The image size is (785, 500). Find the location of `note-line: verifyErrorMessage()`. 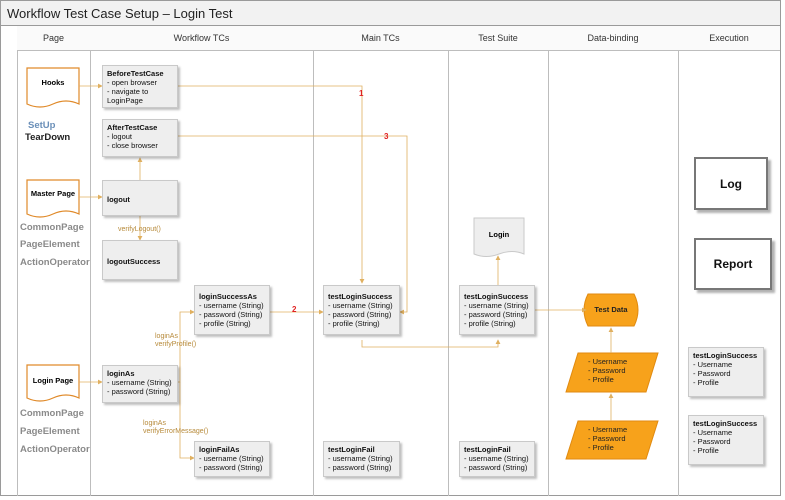

note-line: verifyErrorMessage() is located at coordinates (176, 431).